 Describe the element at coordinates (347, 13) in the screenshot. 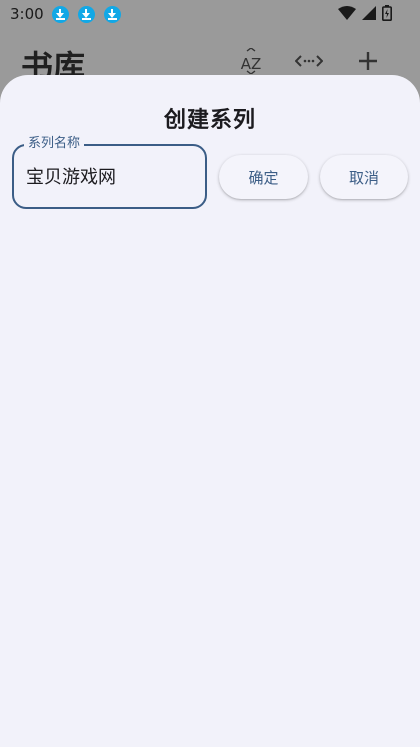

I see `wifi-icon` at that location.